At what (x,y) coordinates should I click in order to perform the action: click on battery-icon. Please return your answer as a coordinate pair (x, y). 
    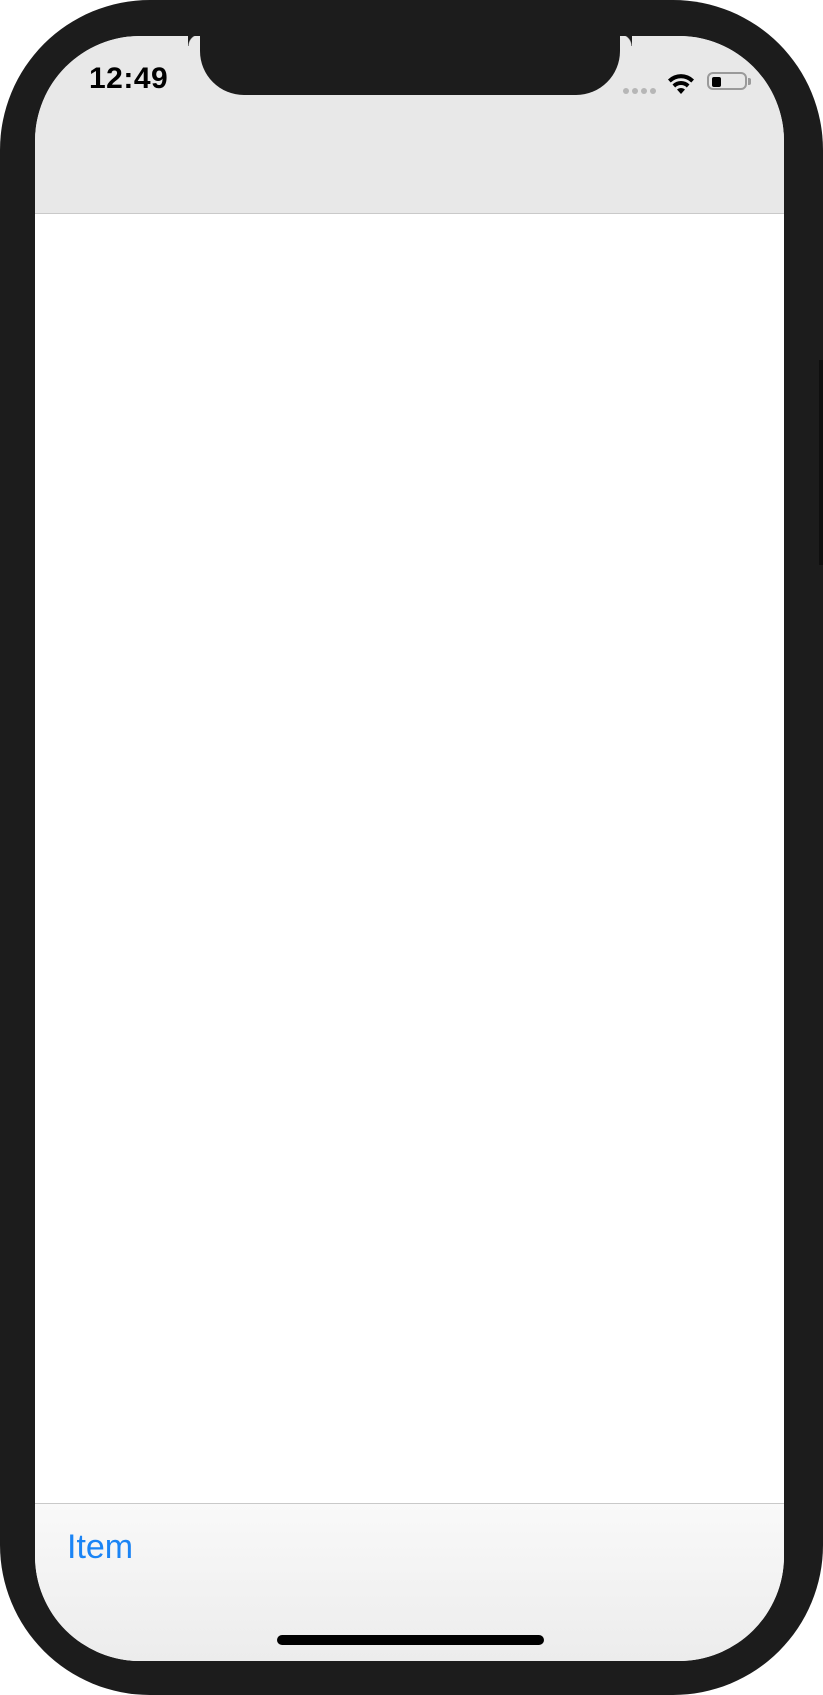
    Looking at the image, I should click on (727, 81).